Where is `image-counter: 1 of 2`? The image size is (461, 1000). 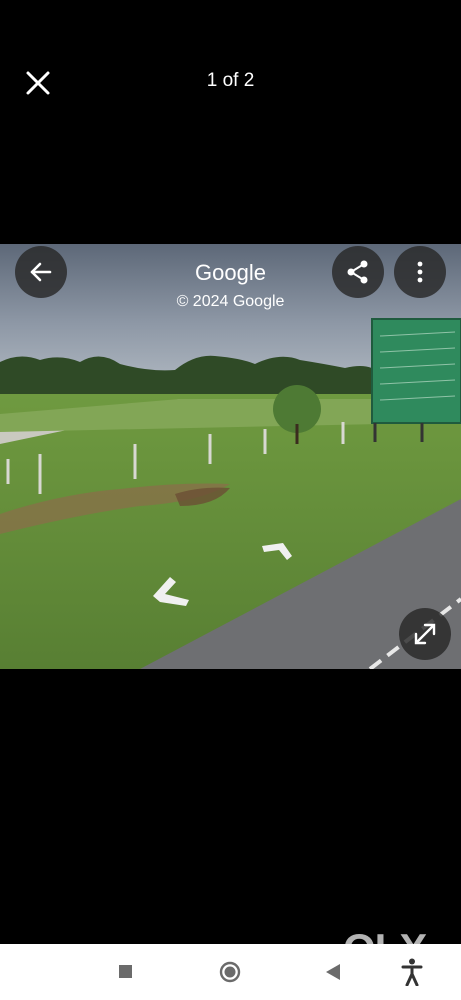 image-counter: 1 of 2 is located at coordinates (230, 80).